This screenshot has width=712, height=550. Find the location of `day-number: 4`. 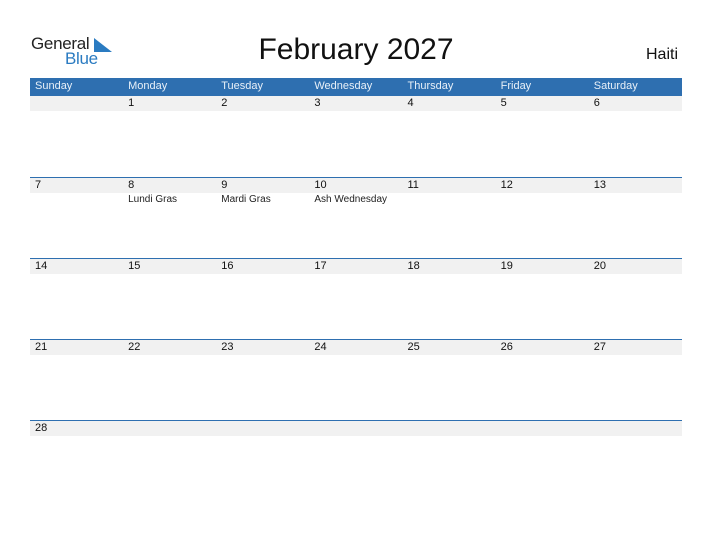

day-number: 4 is located at coordinates (410, 103).